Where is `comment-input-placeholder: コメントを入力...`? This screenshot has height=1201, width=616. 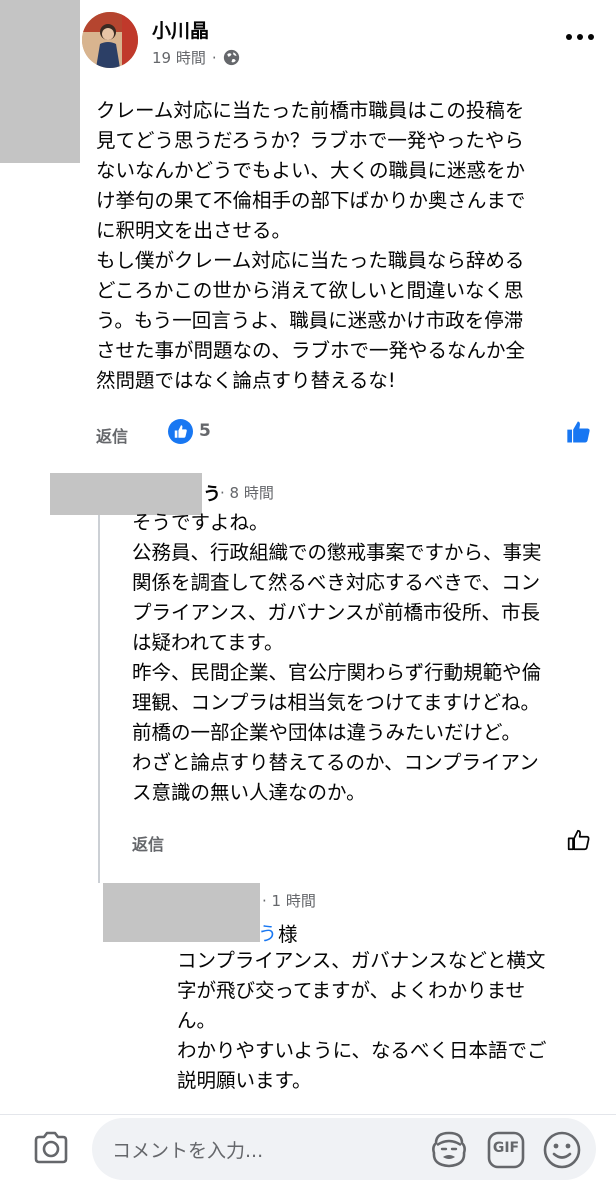 comment-input-placeholder: コメントを入力... is located at coordinates (188, 1151).